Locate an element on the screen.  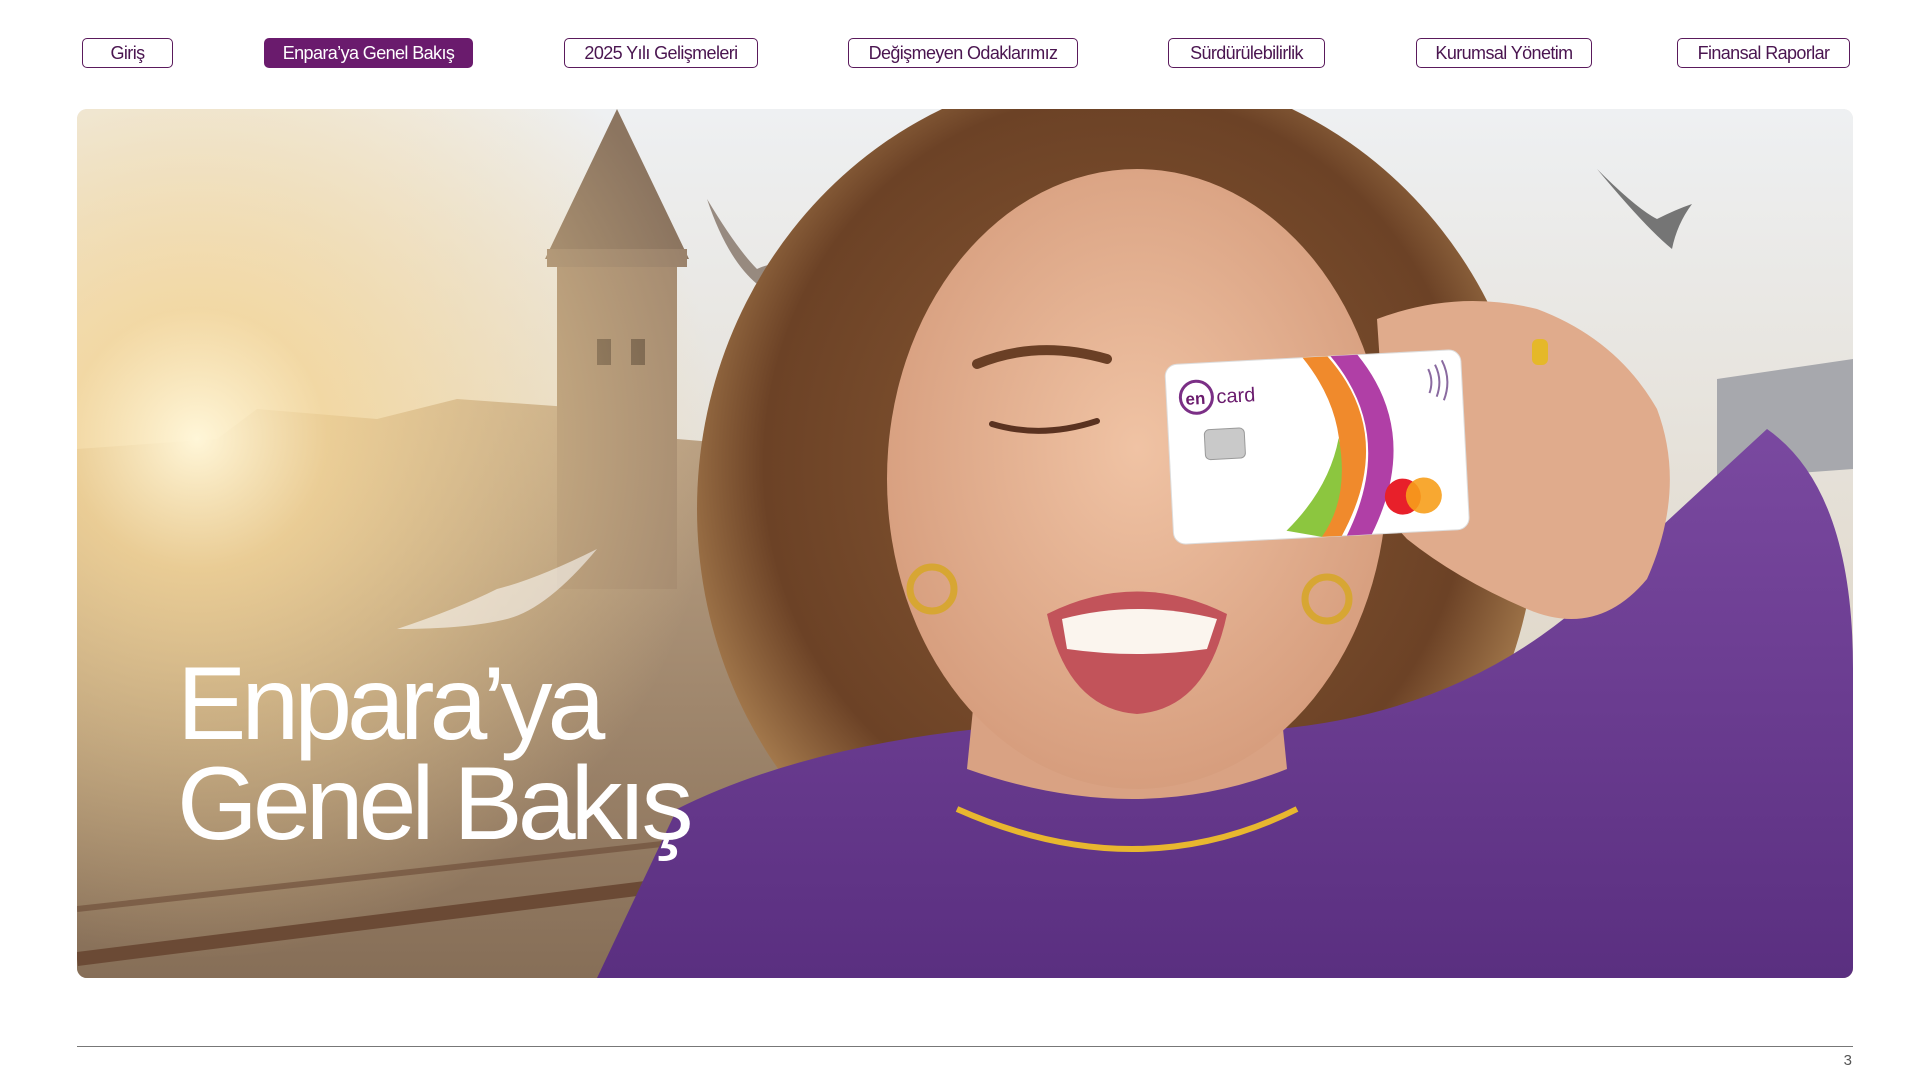
nav-tab-kurumsal-yonetim: Kurumsal Yönetim is located at coordinates (1504, 53).